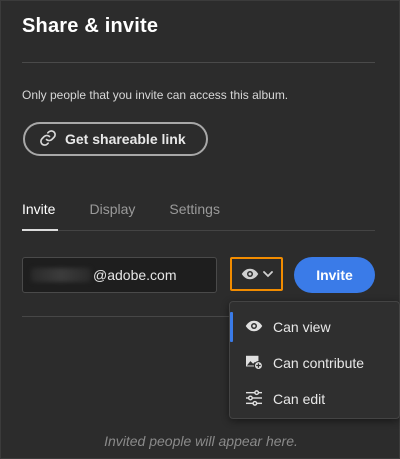 This screenshot has width=400, height=459. I want to click on permission-menu: Can view Can contribute Can edit, so click(314, 360).